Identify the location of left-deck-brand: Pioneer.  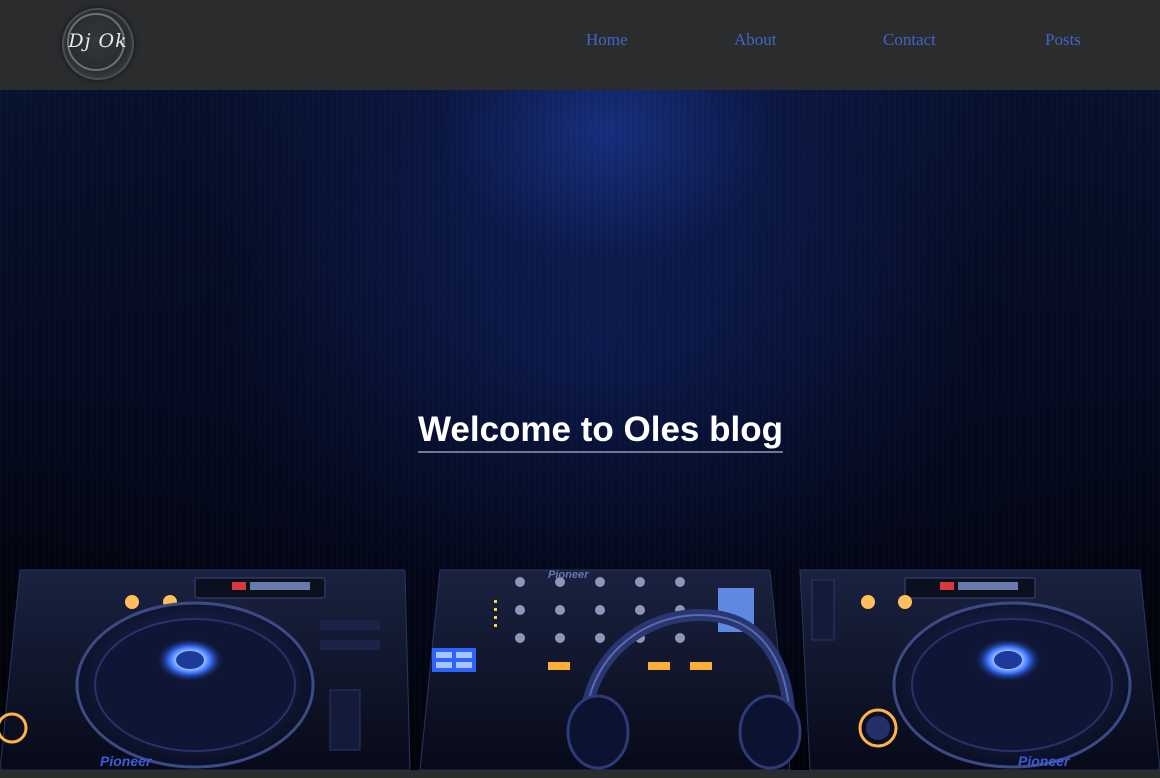
(126, 761).